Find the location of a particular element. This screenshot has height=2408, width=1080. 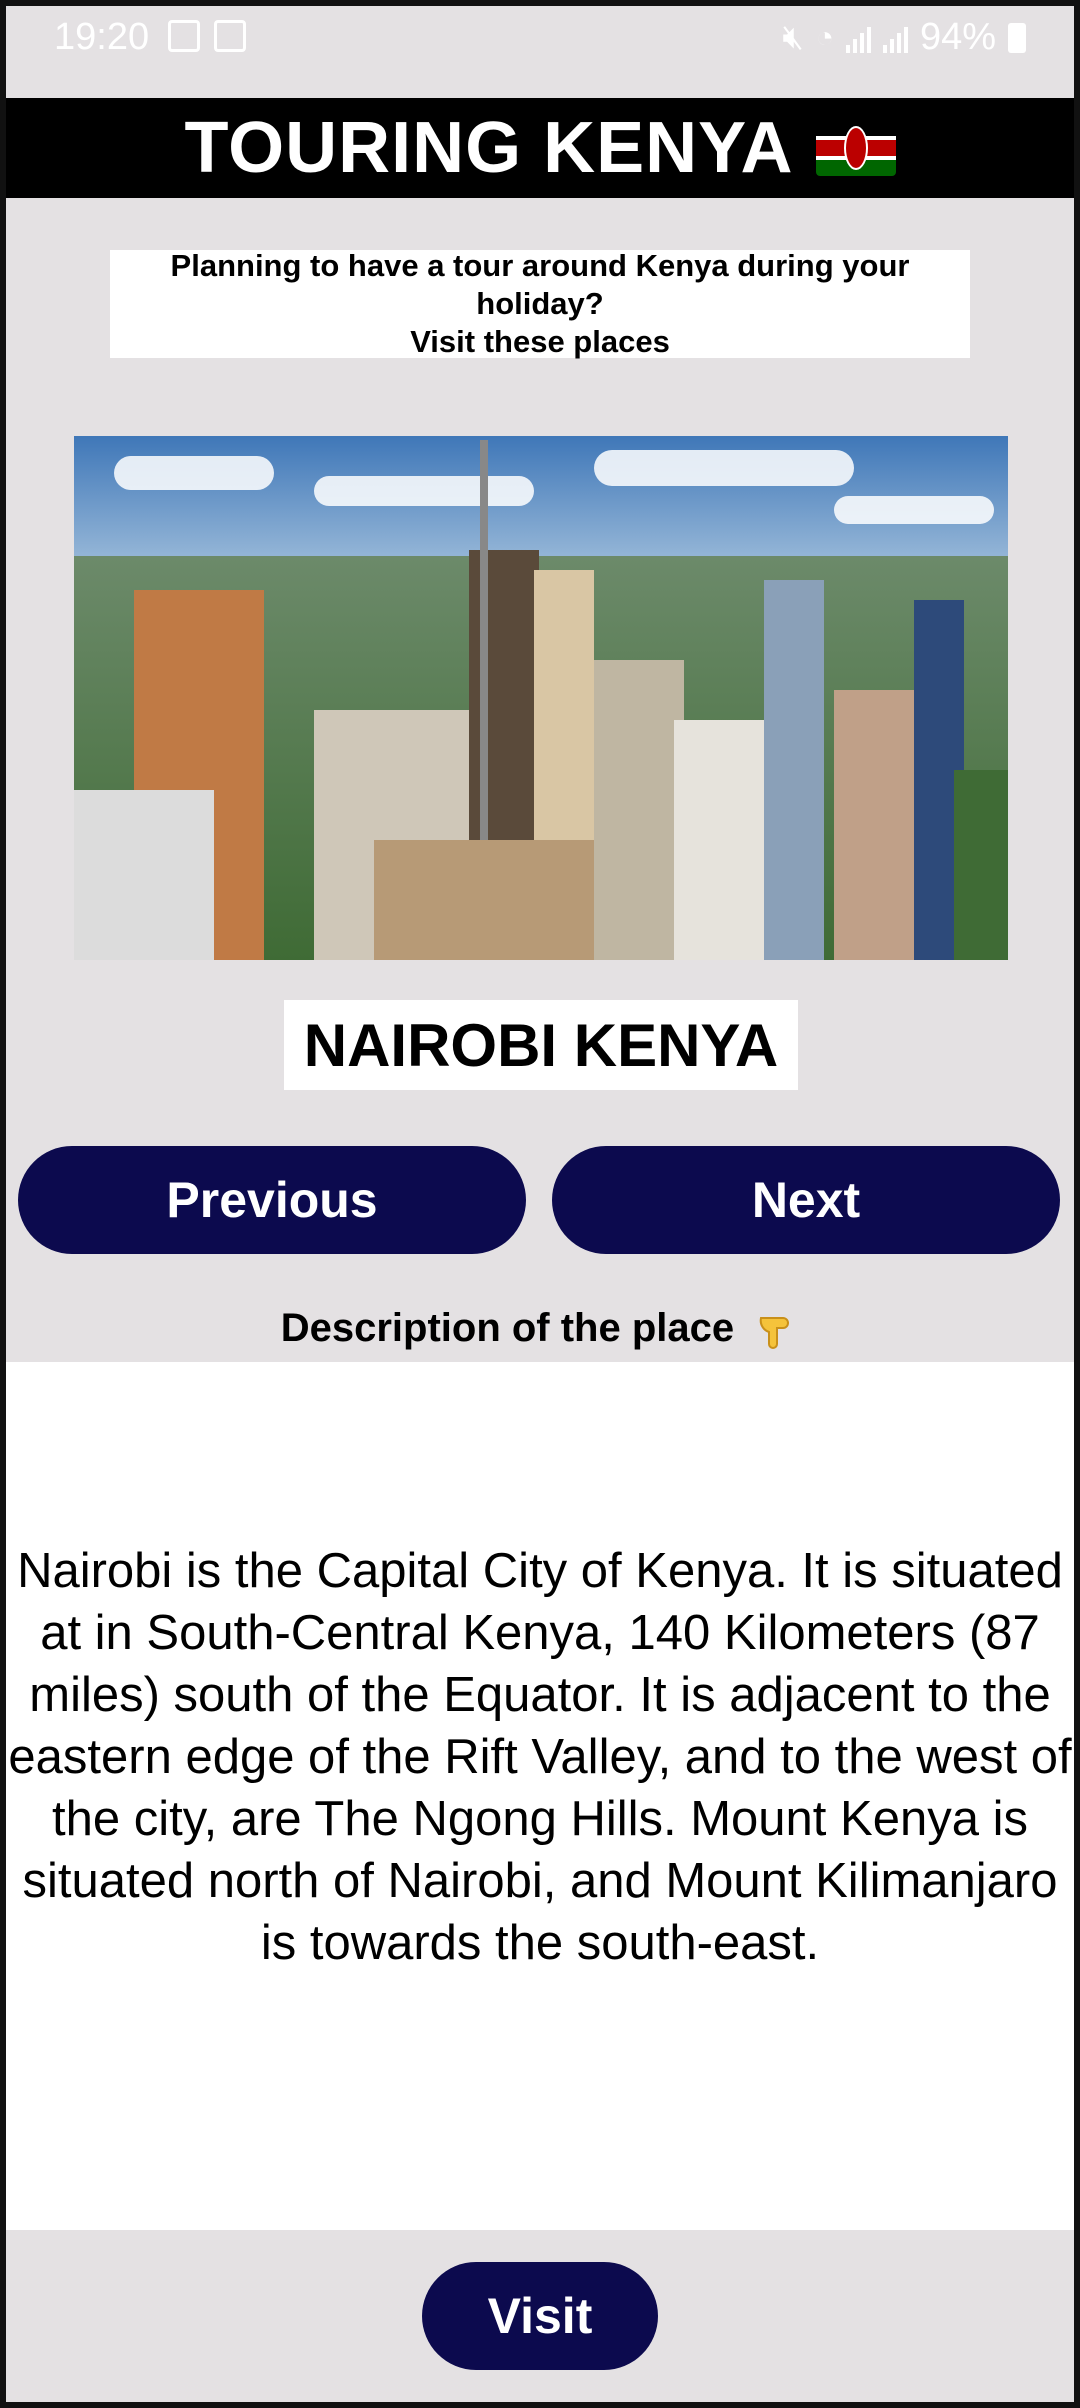

place-name: NAIROBI KENYA is located at coordinates (541, 1045).